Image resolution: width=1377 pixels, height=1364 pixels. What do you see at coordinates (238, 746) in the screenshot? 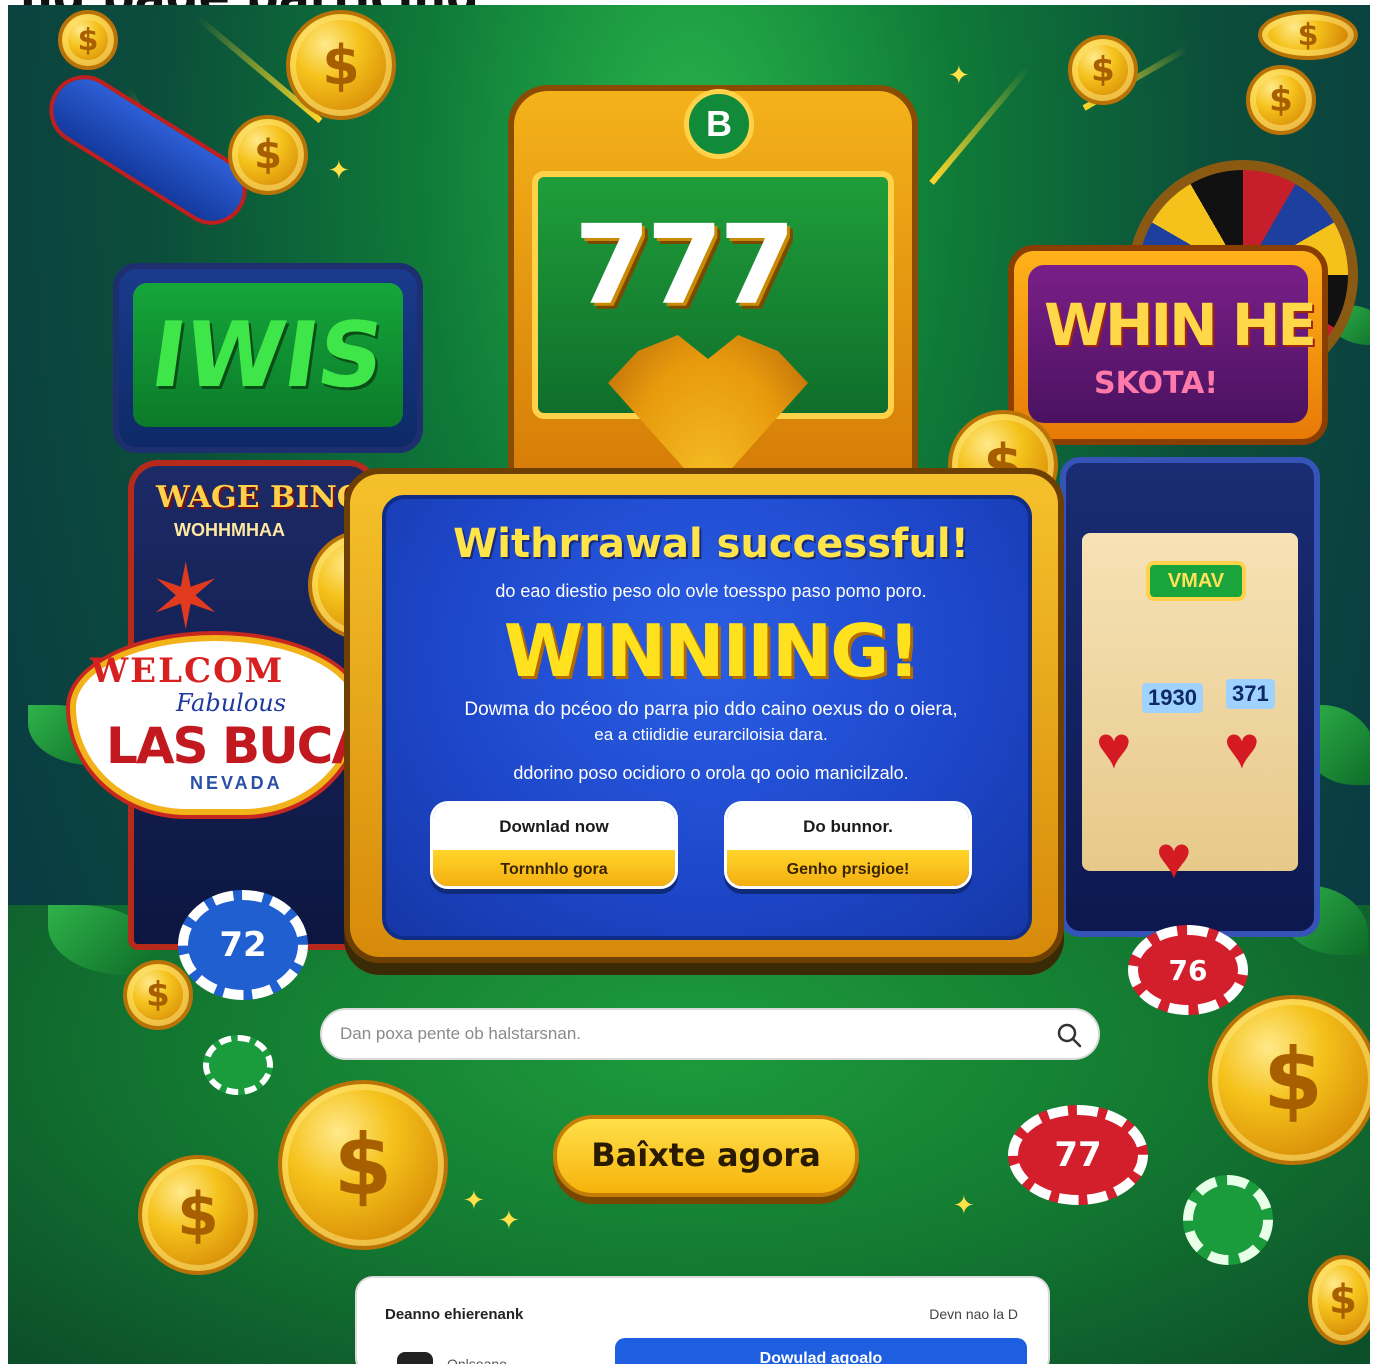
I see `vegas-sign-main: LAS BUCA` at bounding box center [238, 746].